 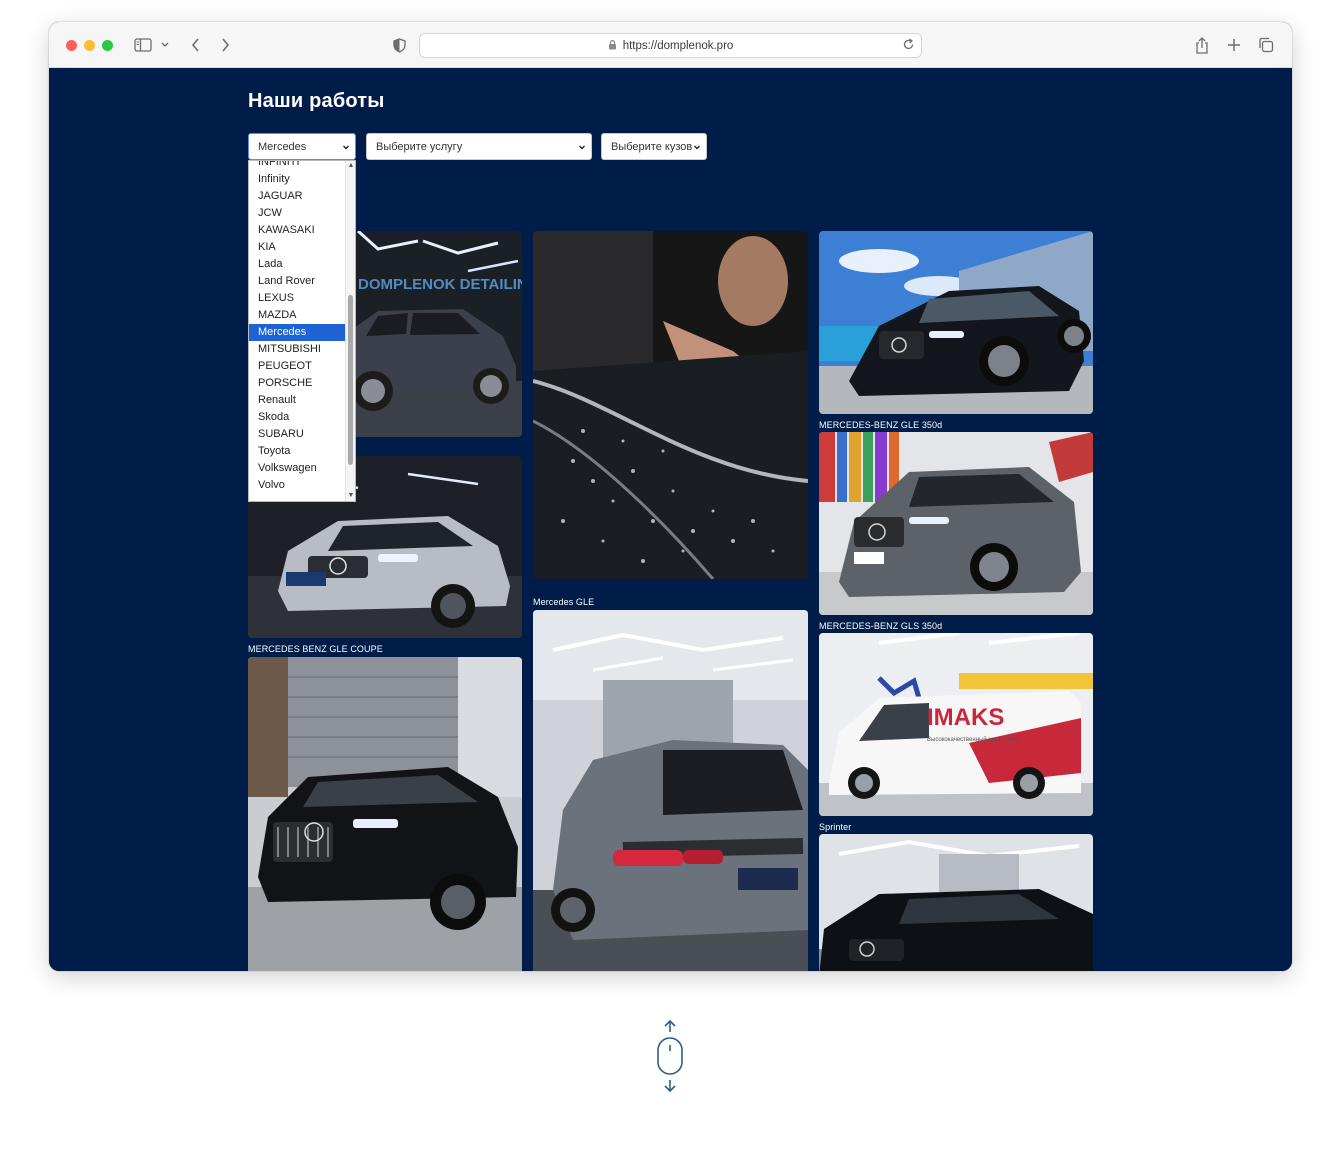 What do you see at coordinates (399, 45) in the screenshot?
I see `privacy-shield-icon` at bounding box center [399, 45].